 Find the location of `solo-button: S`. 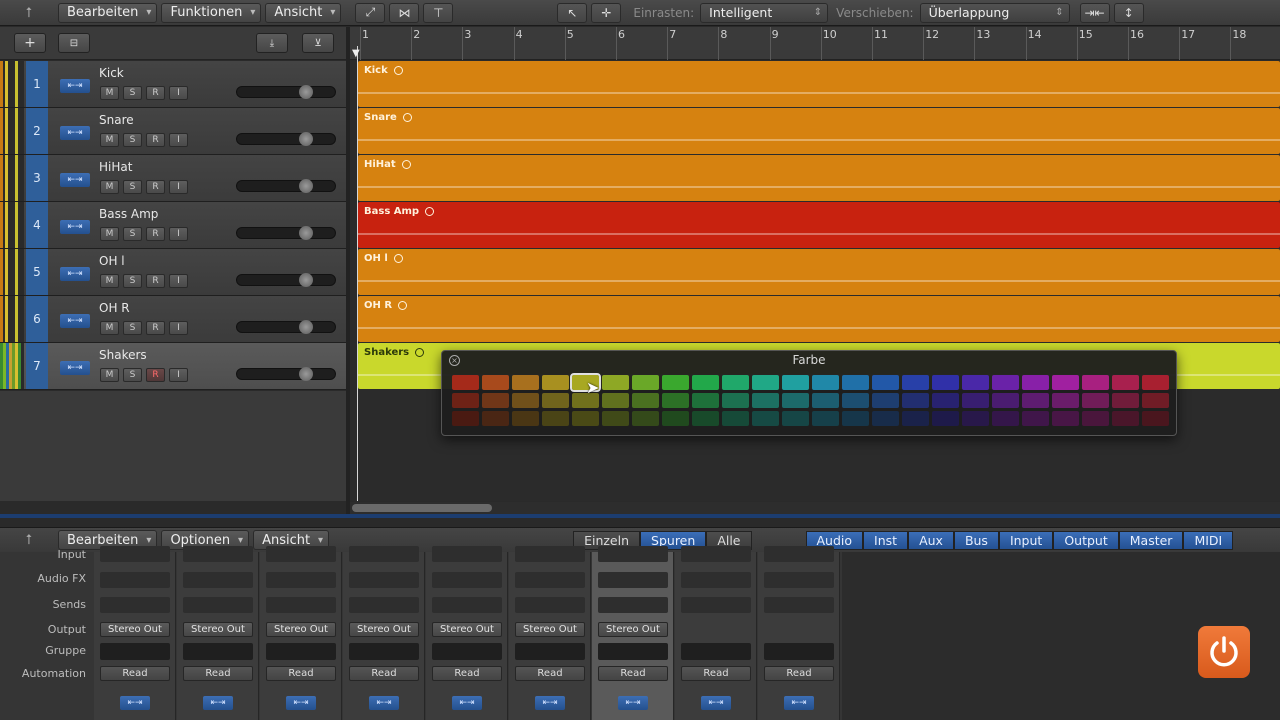

solo-button: S is located at coordinates (132, 281).